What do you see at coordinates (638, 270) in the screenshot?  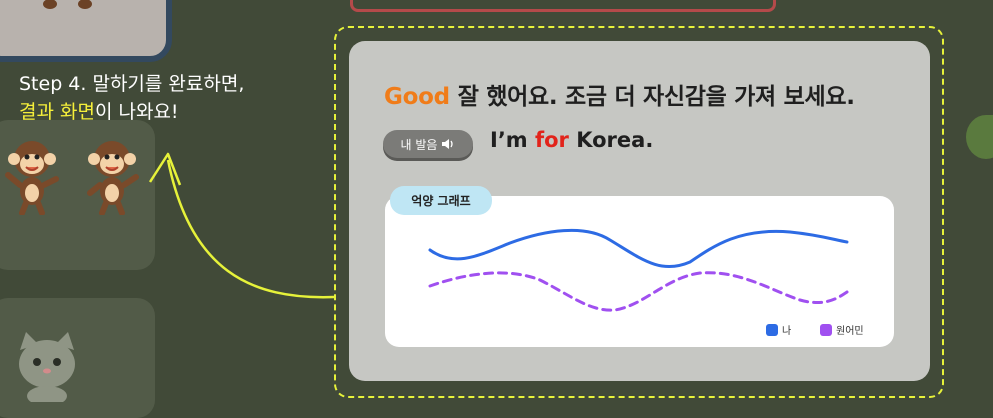 I see `intonation-graph` at bounding box center [638, 270].